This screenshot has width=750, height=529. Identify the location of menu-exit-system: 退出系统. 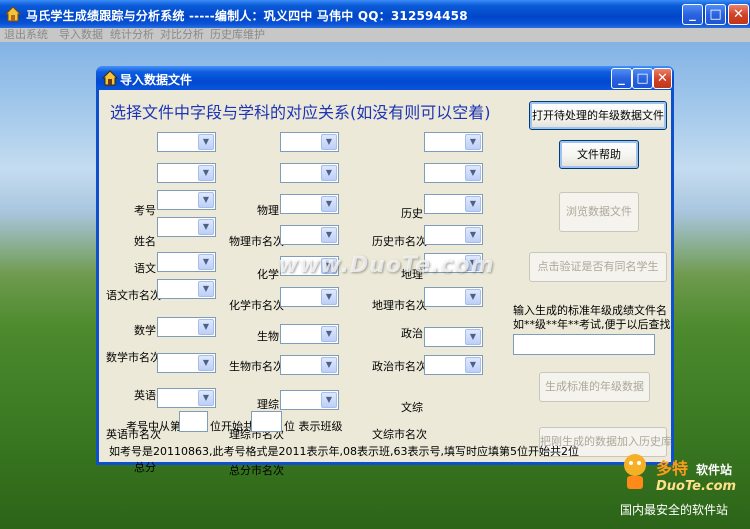
(26, 35).